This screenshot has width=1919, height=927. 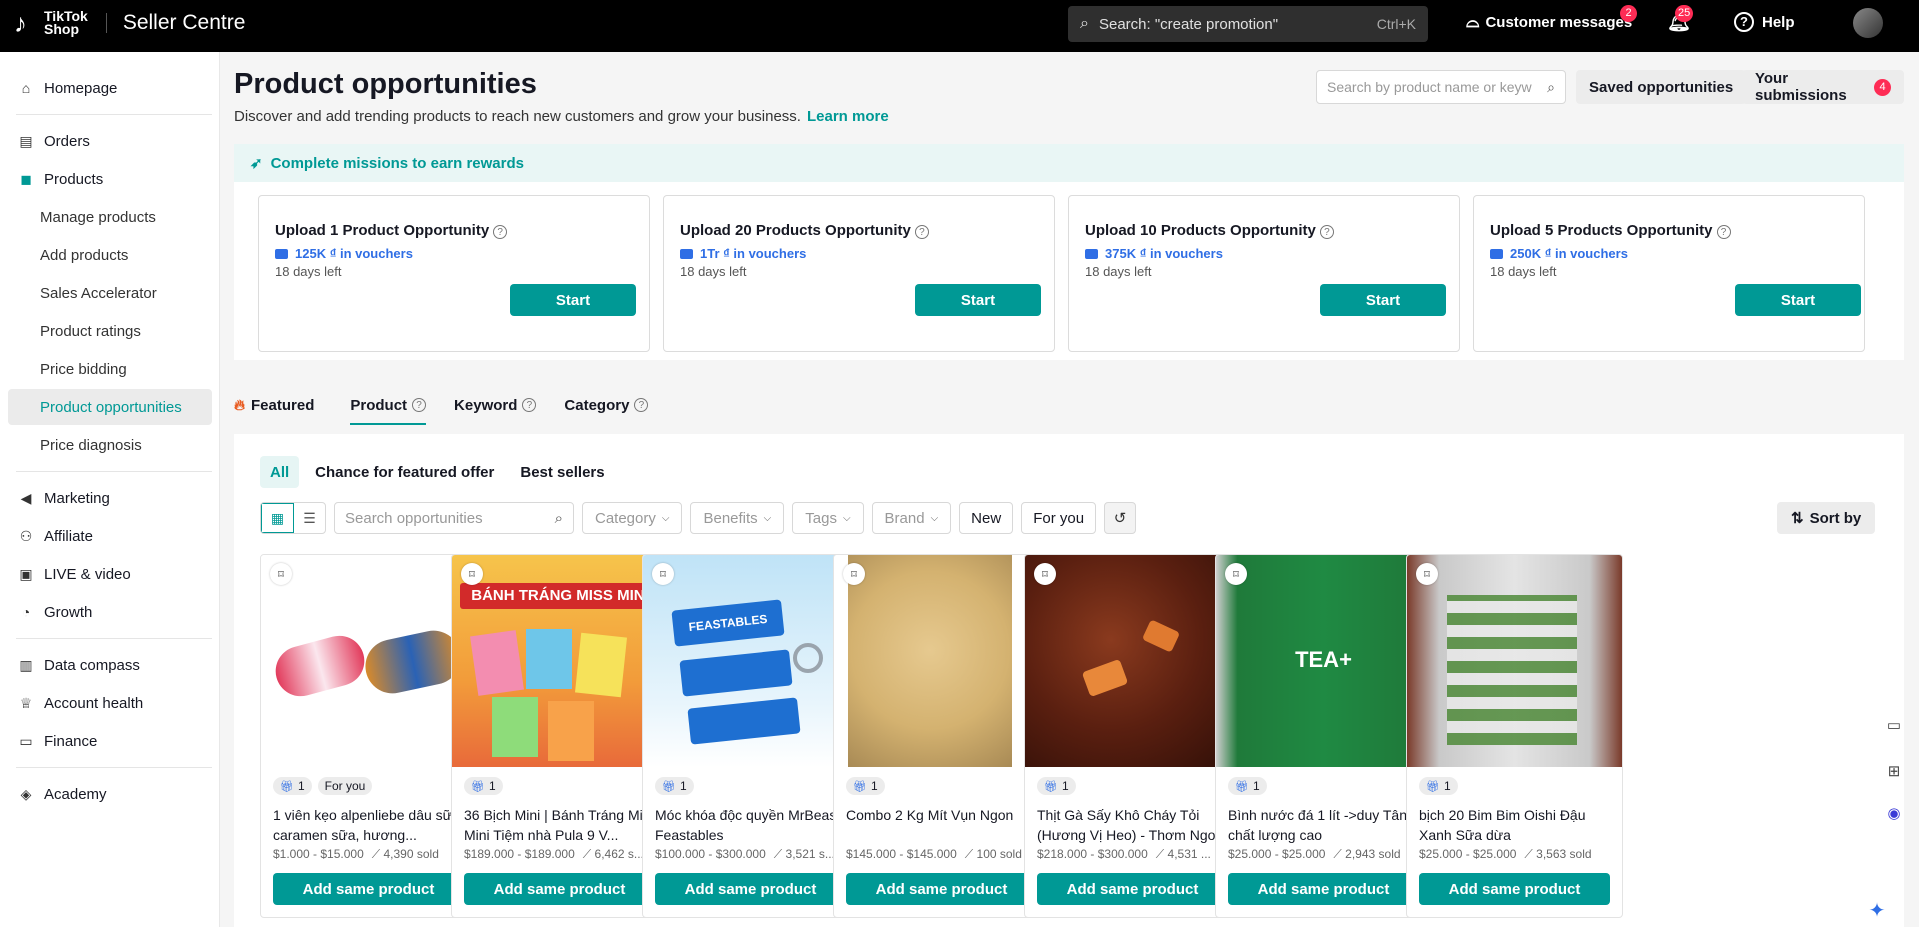 What do you see at coordinates (110, 498) in the screenshot?
I see `sidebar-item-marketing: ◀ Marketing` at bounding box center [110, 498].